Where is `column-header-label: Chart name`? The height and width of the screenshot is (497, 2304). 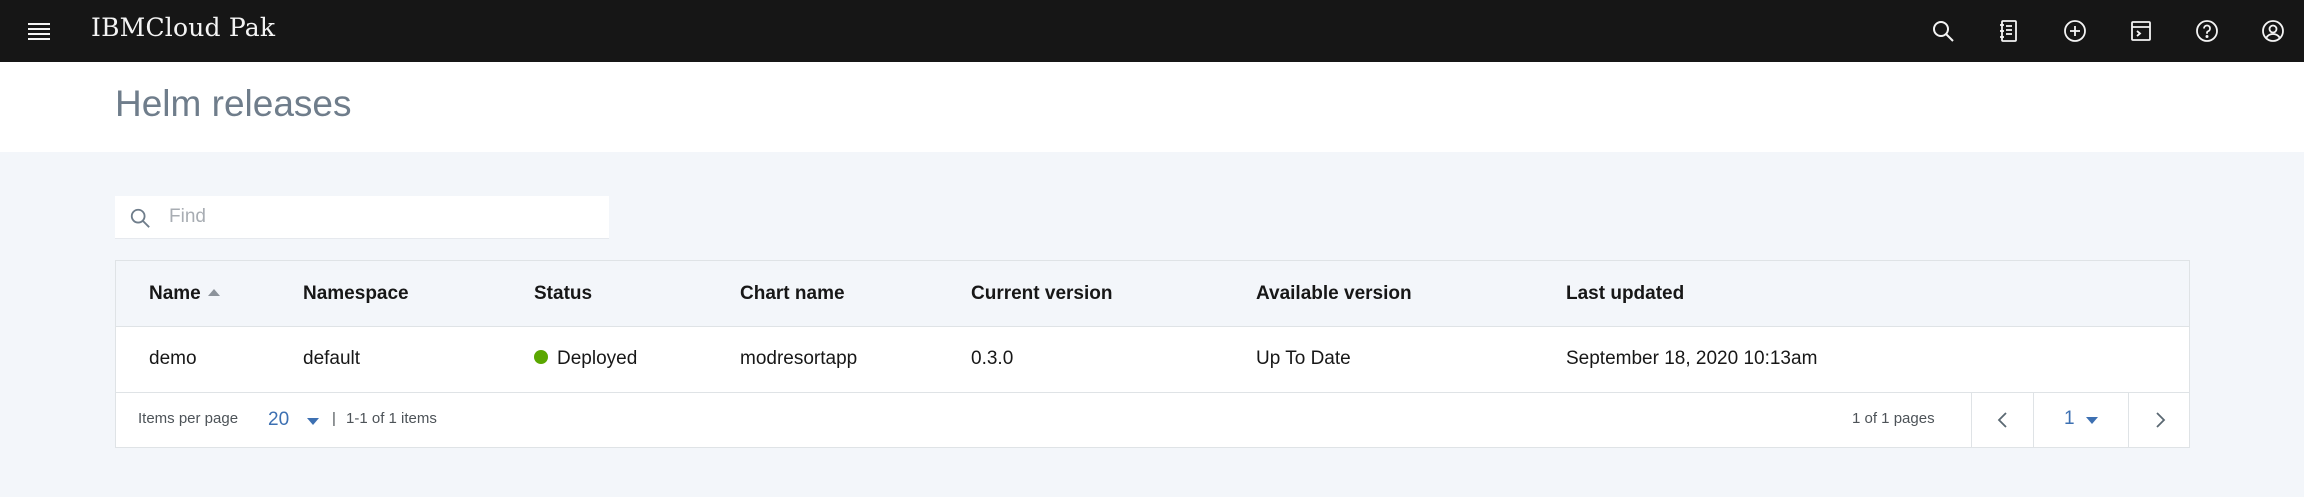 column-header-label: Chart name is located at coordinates (792, 293).